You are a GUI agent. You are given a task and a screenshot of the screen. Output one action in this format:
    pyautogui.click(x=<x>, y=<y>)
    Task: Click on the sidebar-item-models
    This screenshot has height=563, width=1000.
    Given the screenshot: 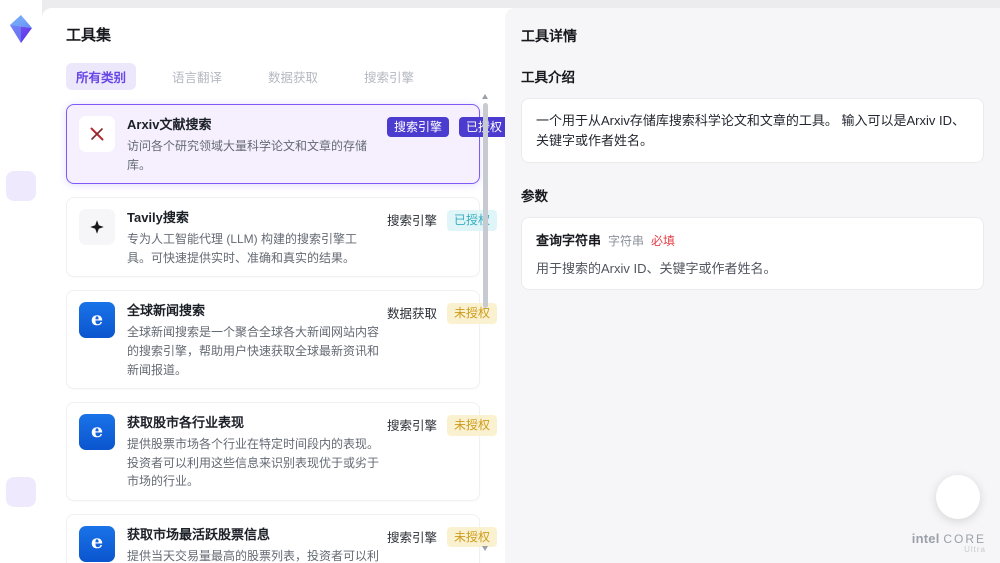 What is the action you would take?
    pyautogui.click(x=21, y=232)
    